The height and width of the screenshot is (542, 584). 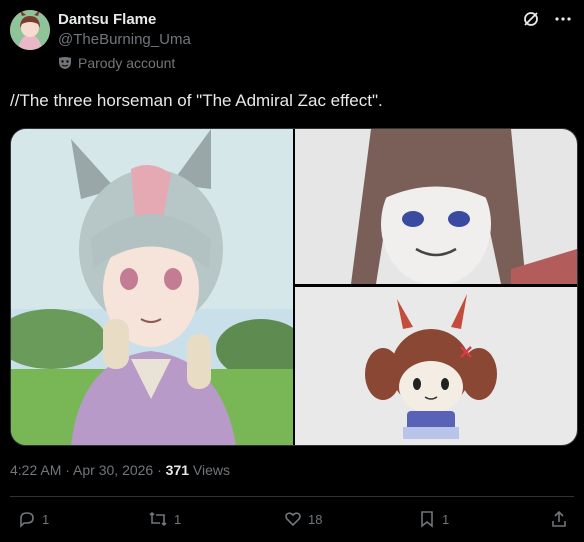 I want to click on heart-icon, so click(x=293, y=519).